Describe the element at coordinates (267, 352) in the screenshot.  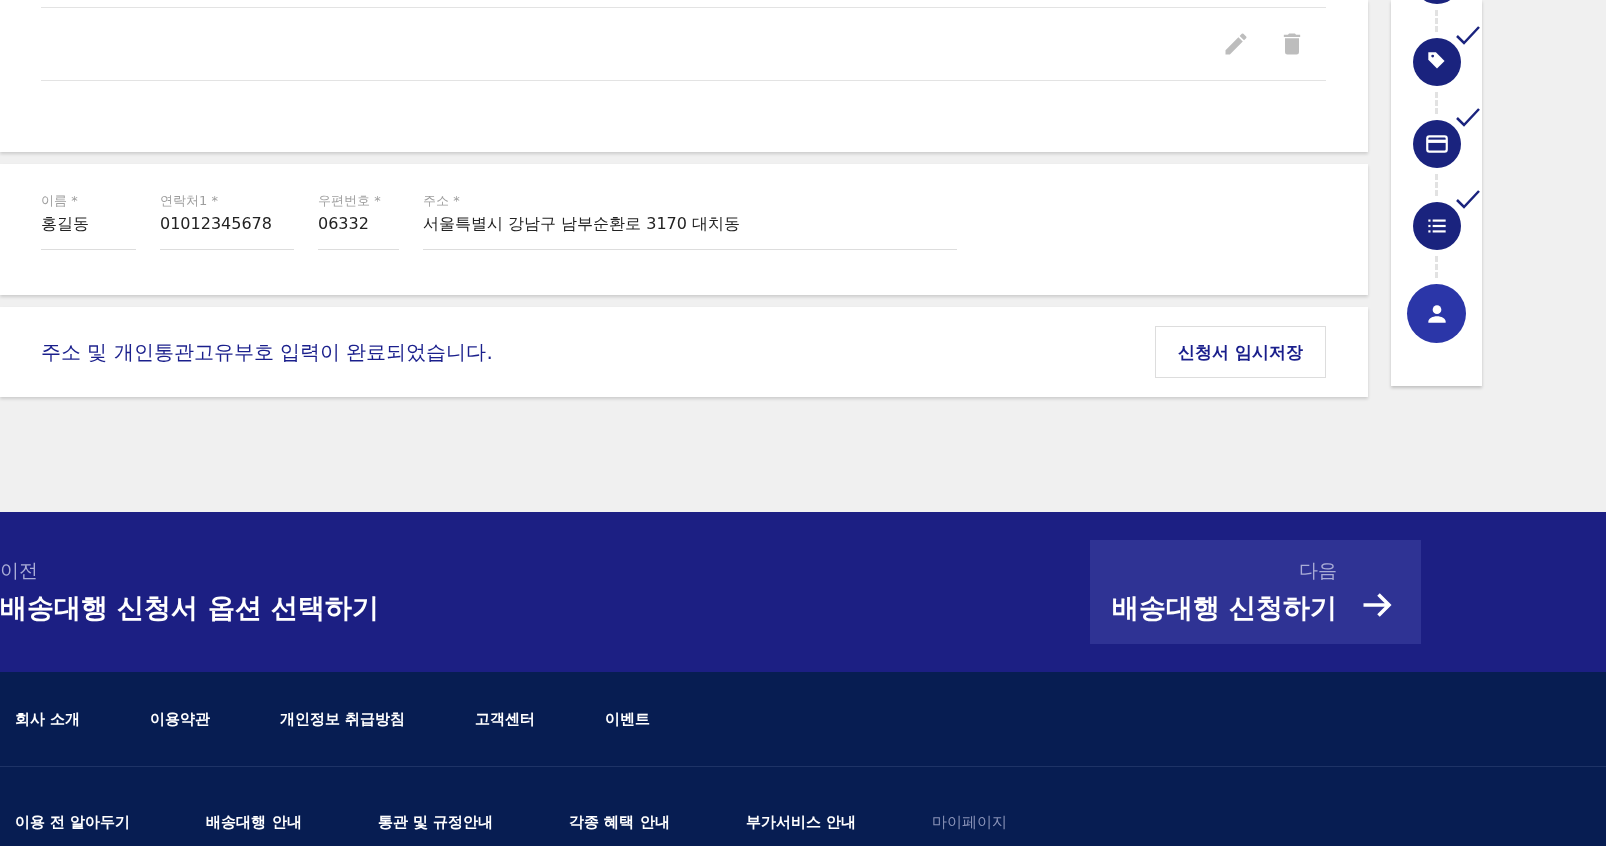
I see `completion-message: 주소 및 개인통관고유부호 입력이 완료되었습니다.` at that location.